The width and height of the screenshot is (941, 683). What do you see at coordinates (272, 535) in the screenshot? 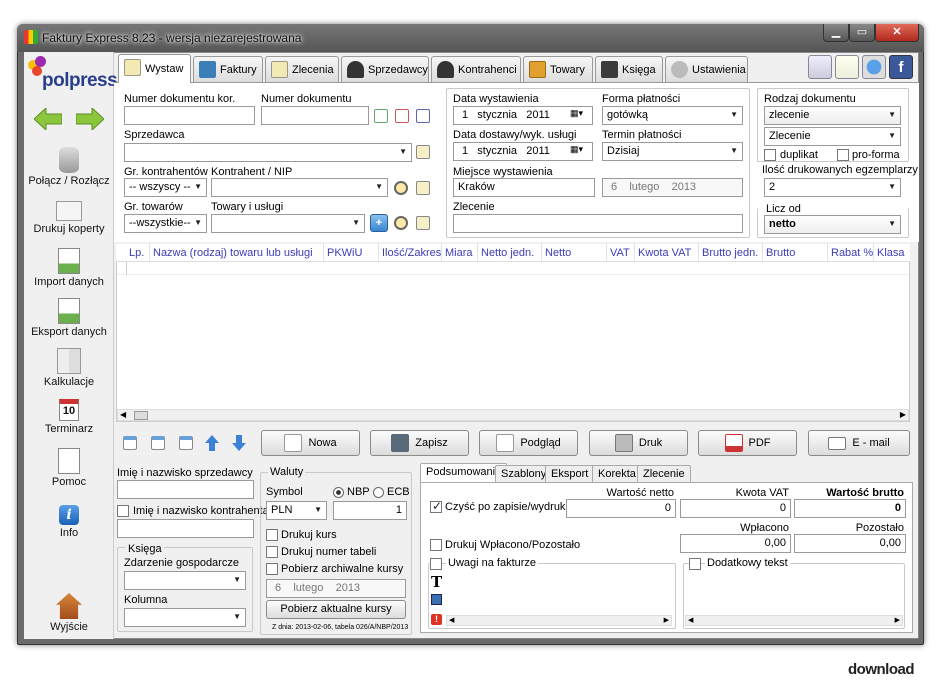
I see `print-rate-checkbox` at bounding box center [272, 535].